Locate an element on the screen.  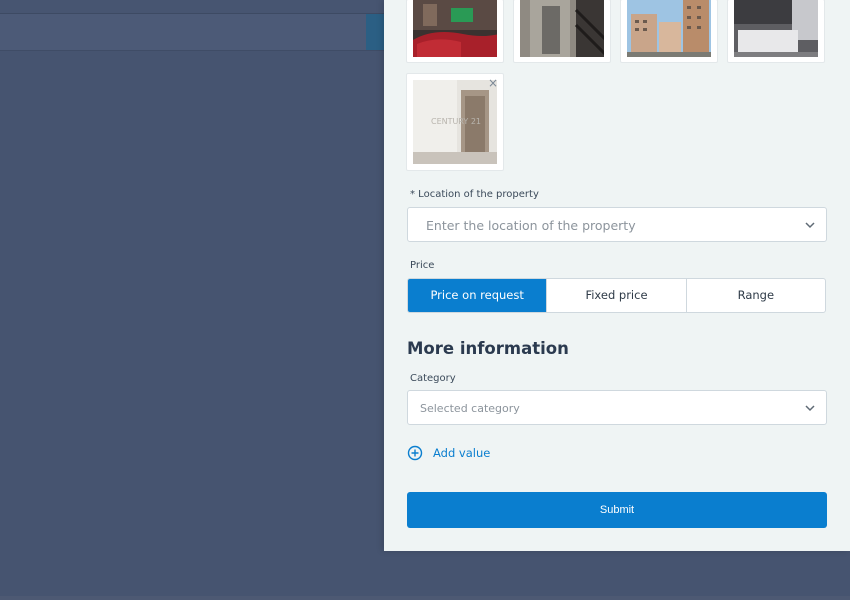
photo-building is located at coordinates (669, 28).